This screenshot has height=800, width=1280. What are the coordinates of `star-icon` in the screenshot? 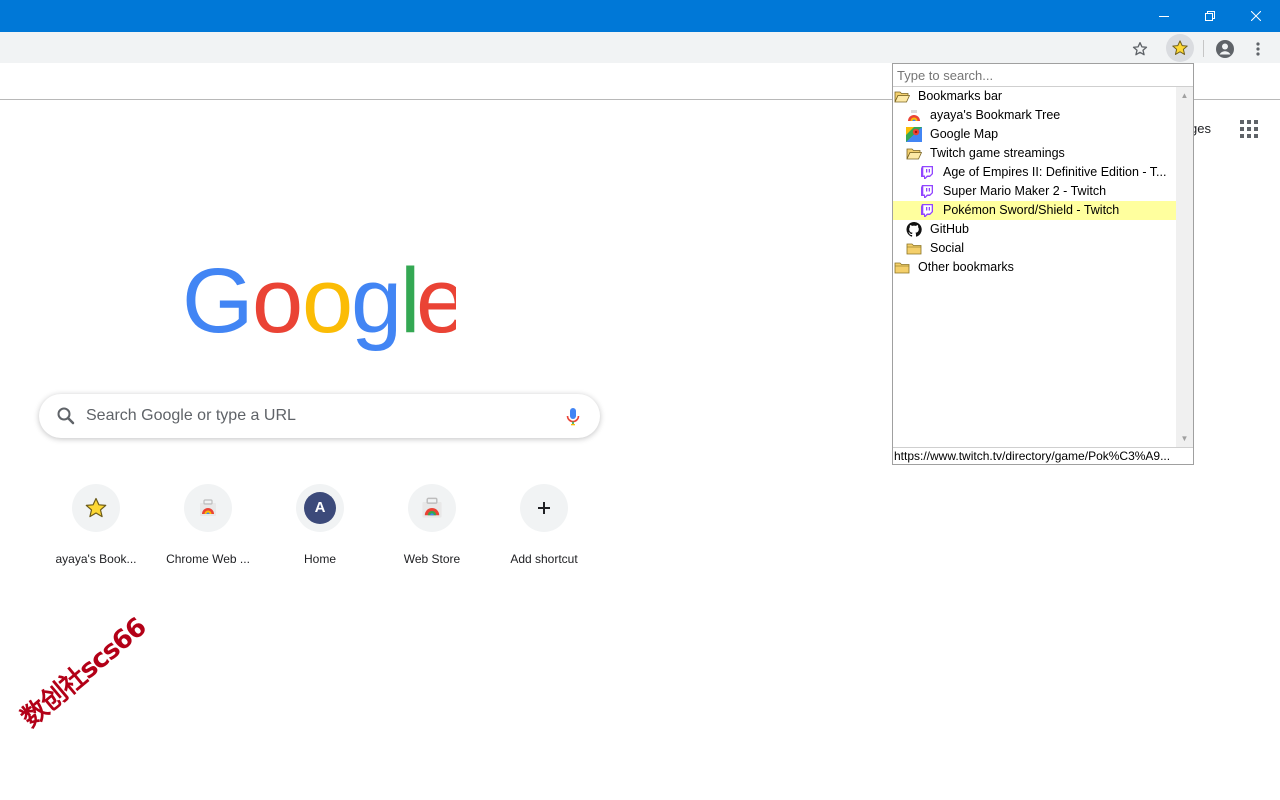 It's located at (96, 507).